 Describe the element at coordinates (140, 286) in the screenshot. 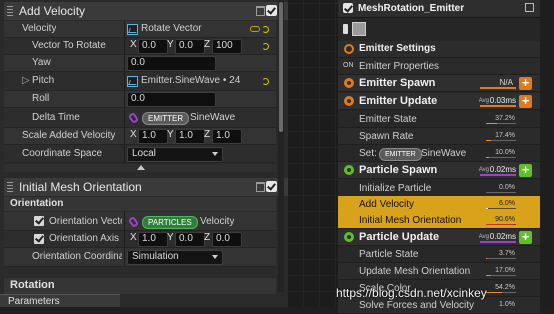

I see `rotation-subheader: Rotation` at that location.